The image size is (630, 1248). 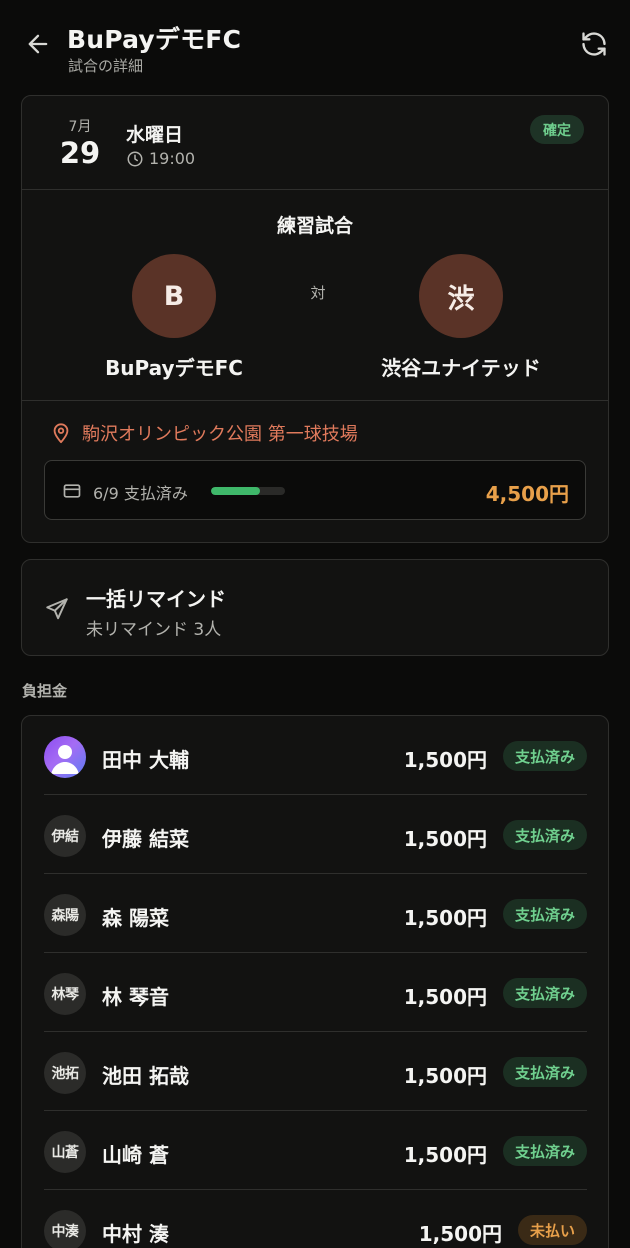 What do you see at coordinates (315, 490) in the screenshot?
I see `payment-summary: 6/9 支払済み 4,500円` at bounding box center [315, 490].